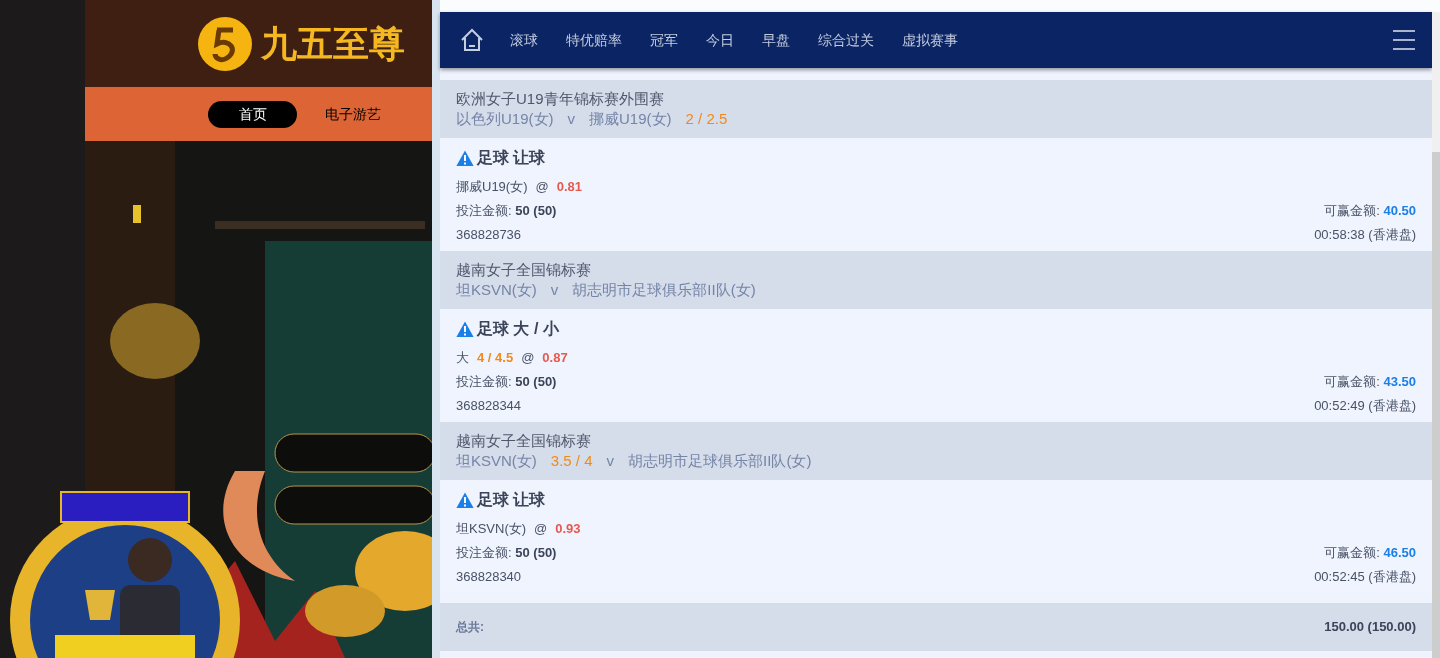  Describe the element at coordinates (489, 235) in the screenshot. I see `ticket-number: 368828736` at that location.